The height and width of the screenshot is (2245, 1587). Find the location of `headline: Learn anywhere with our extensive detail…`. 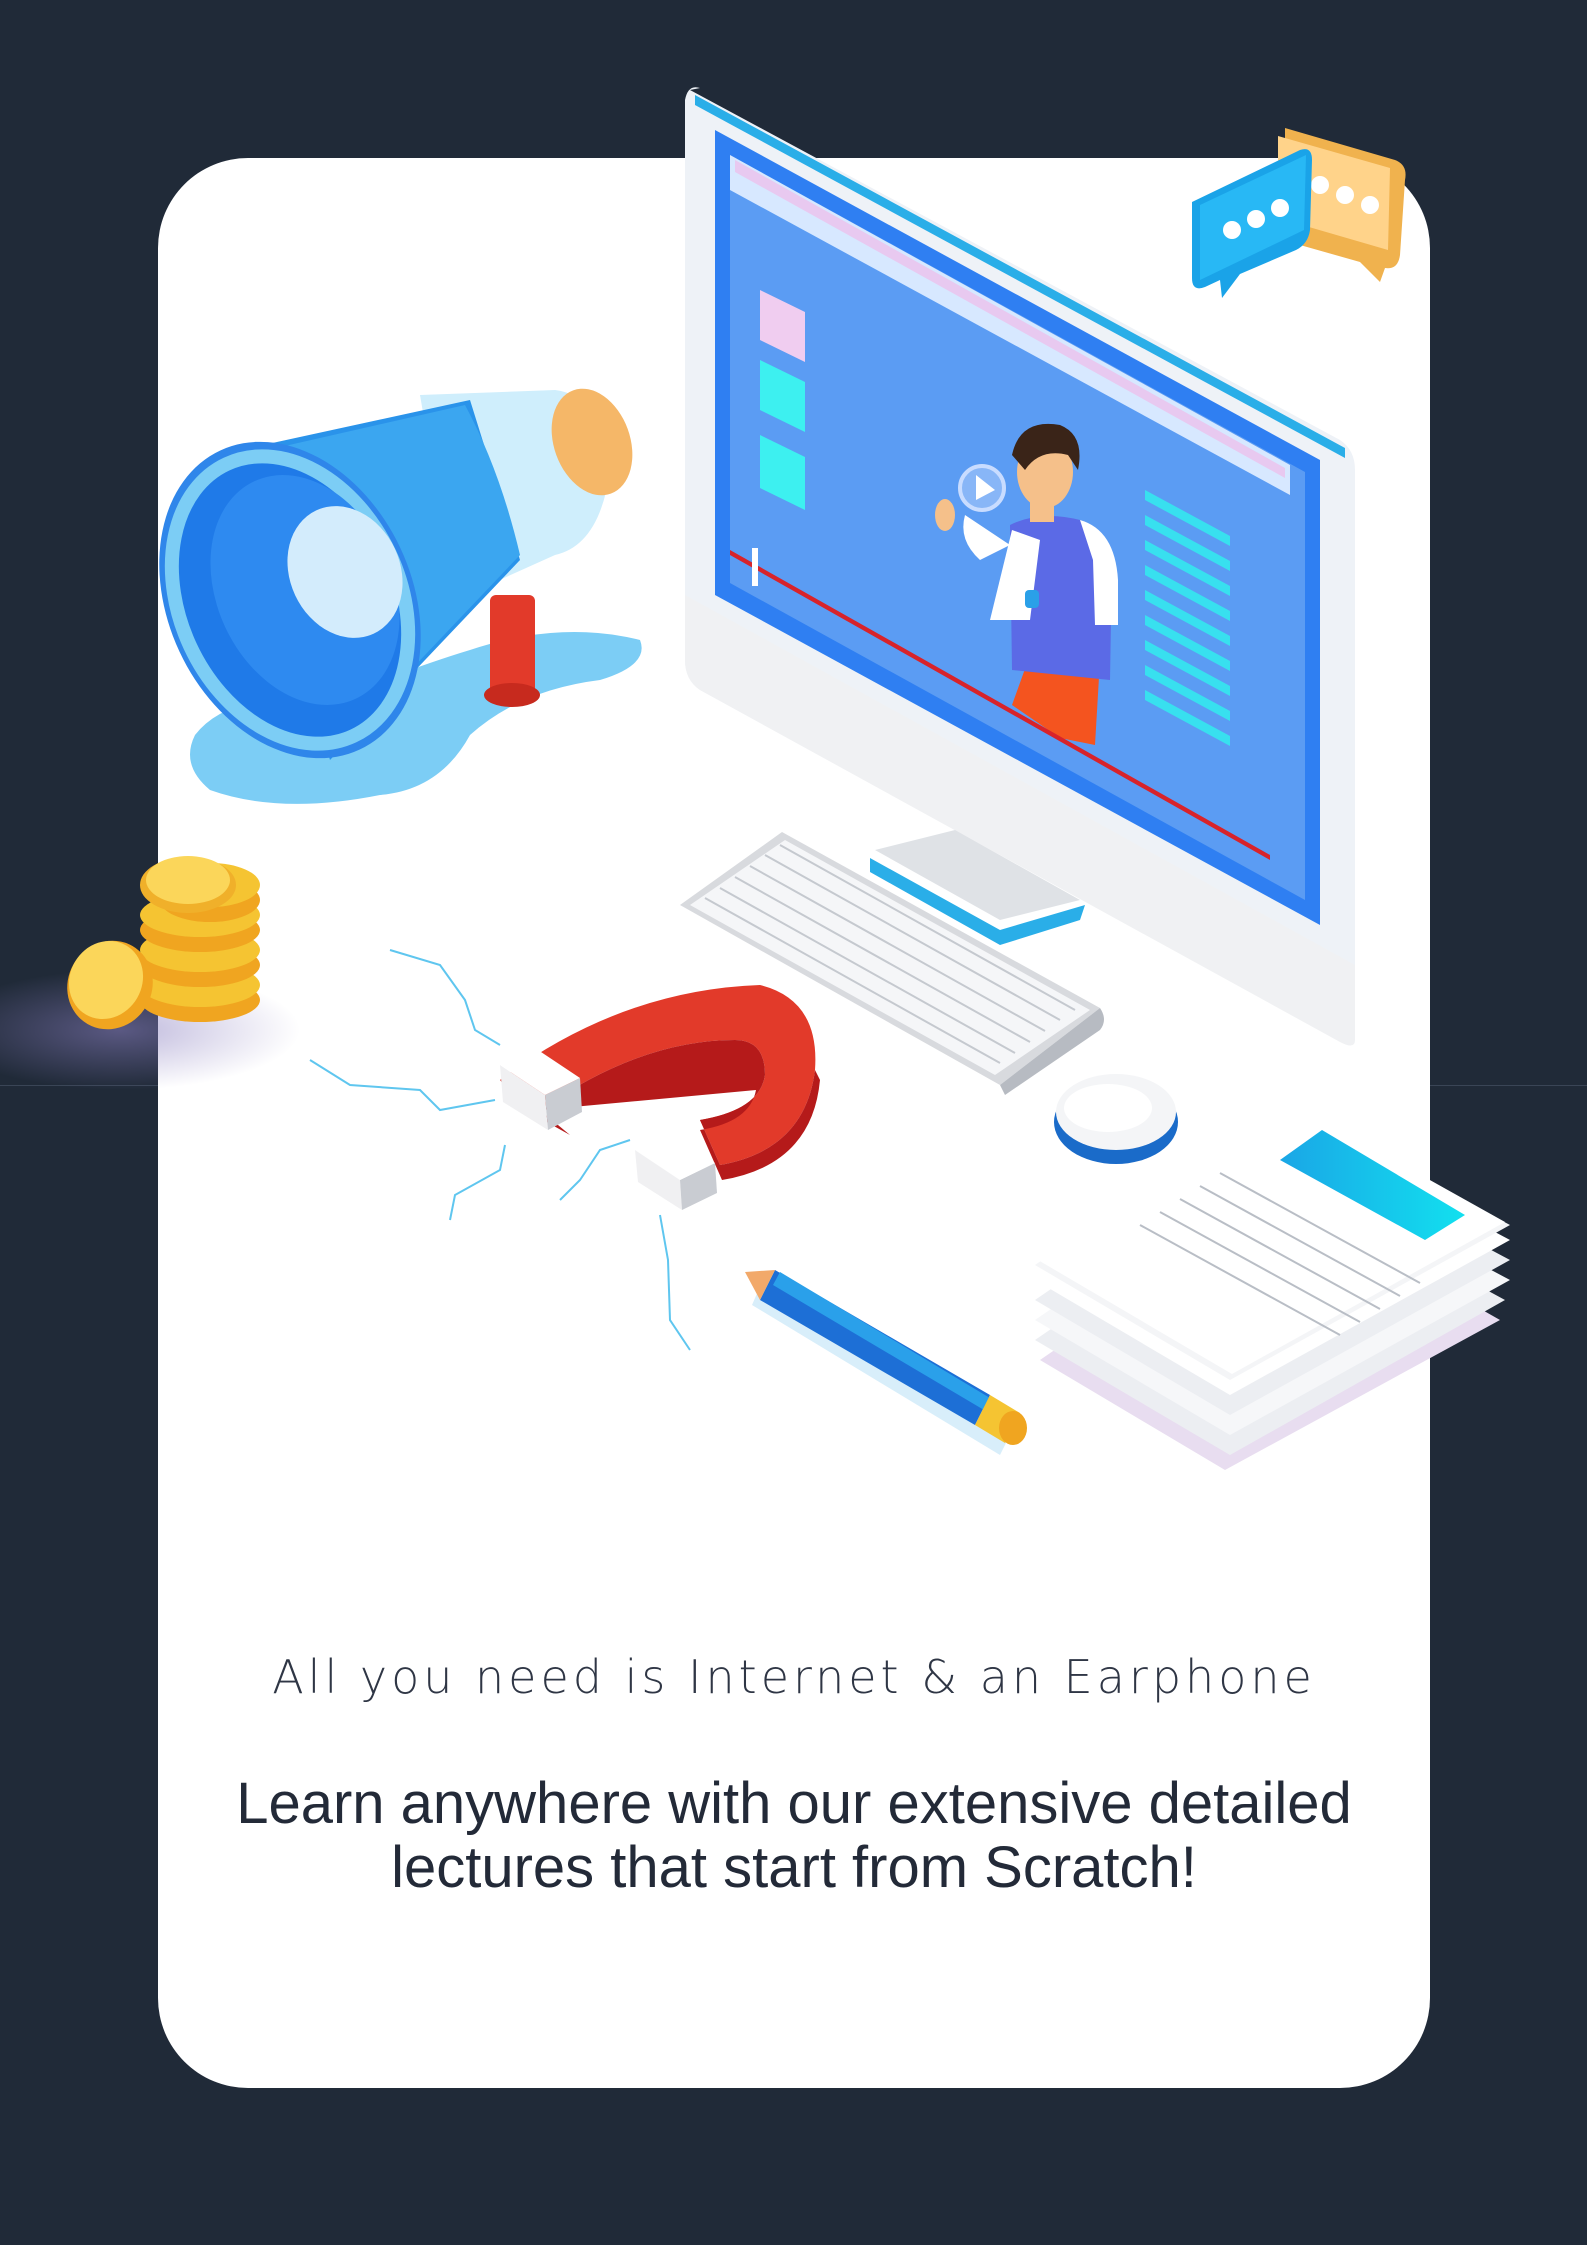

headline: Learn anywhere with our extensive detail… is located at coordinates (794, 1836).